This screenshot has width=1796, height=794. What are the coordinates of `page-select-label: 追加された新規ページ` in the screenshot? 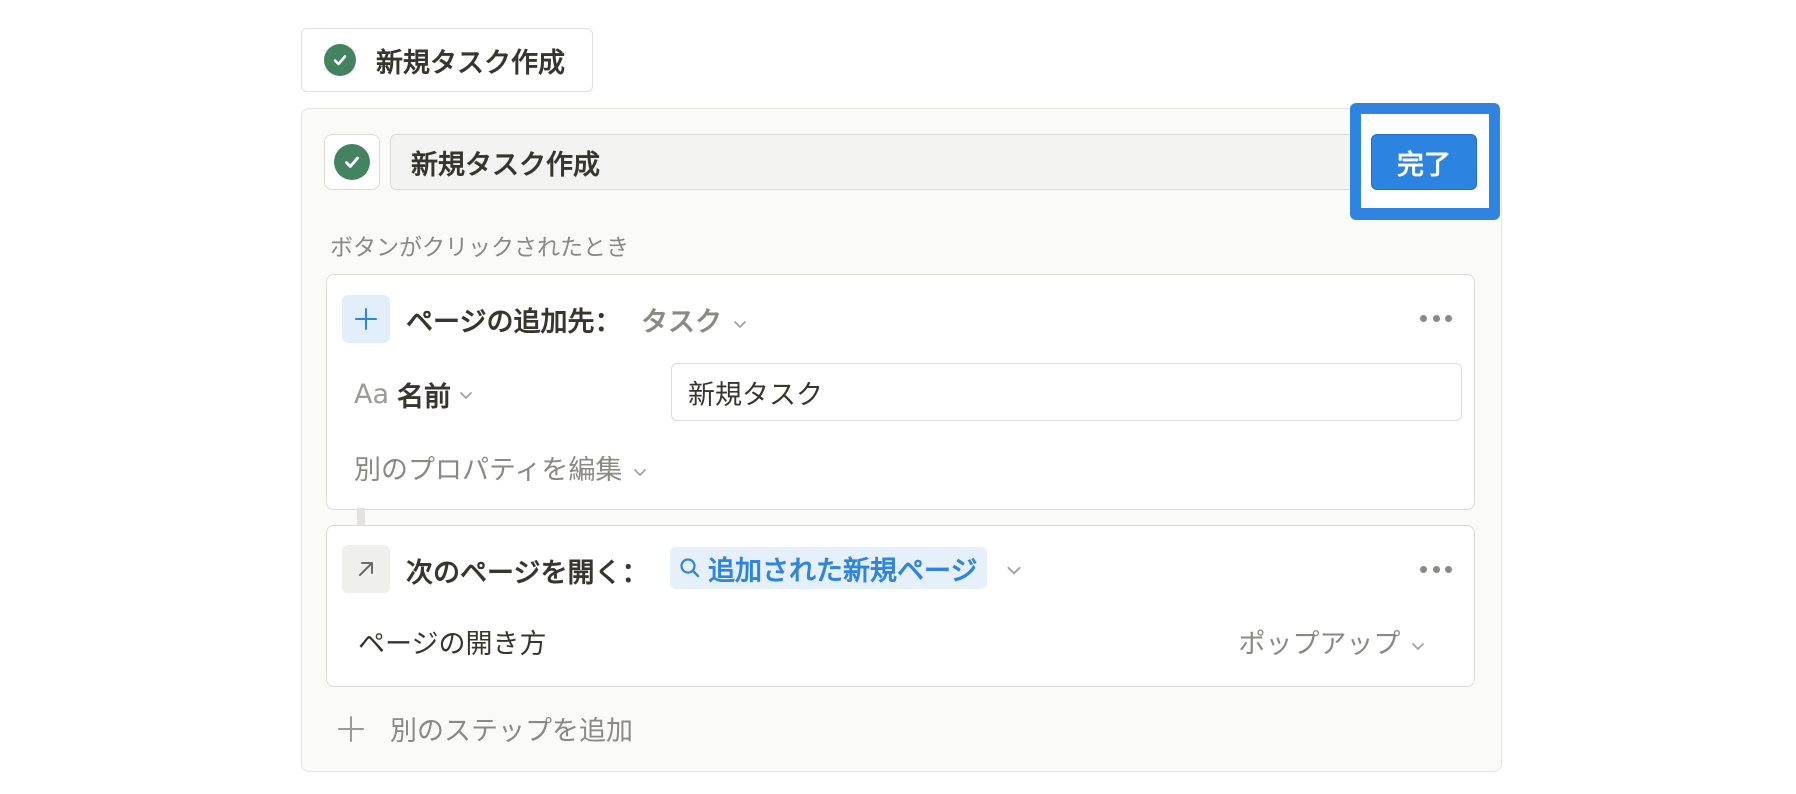 It's located at (843, 571).